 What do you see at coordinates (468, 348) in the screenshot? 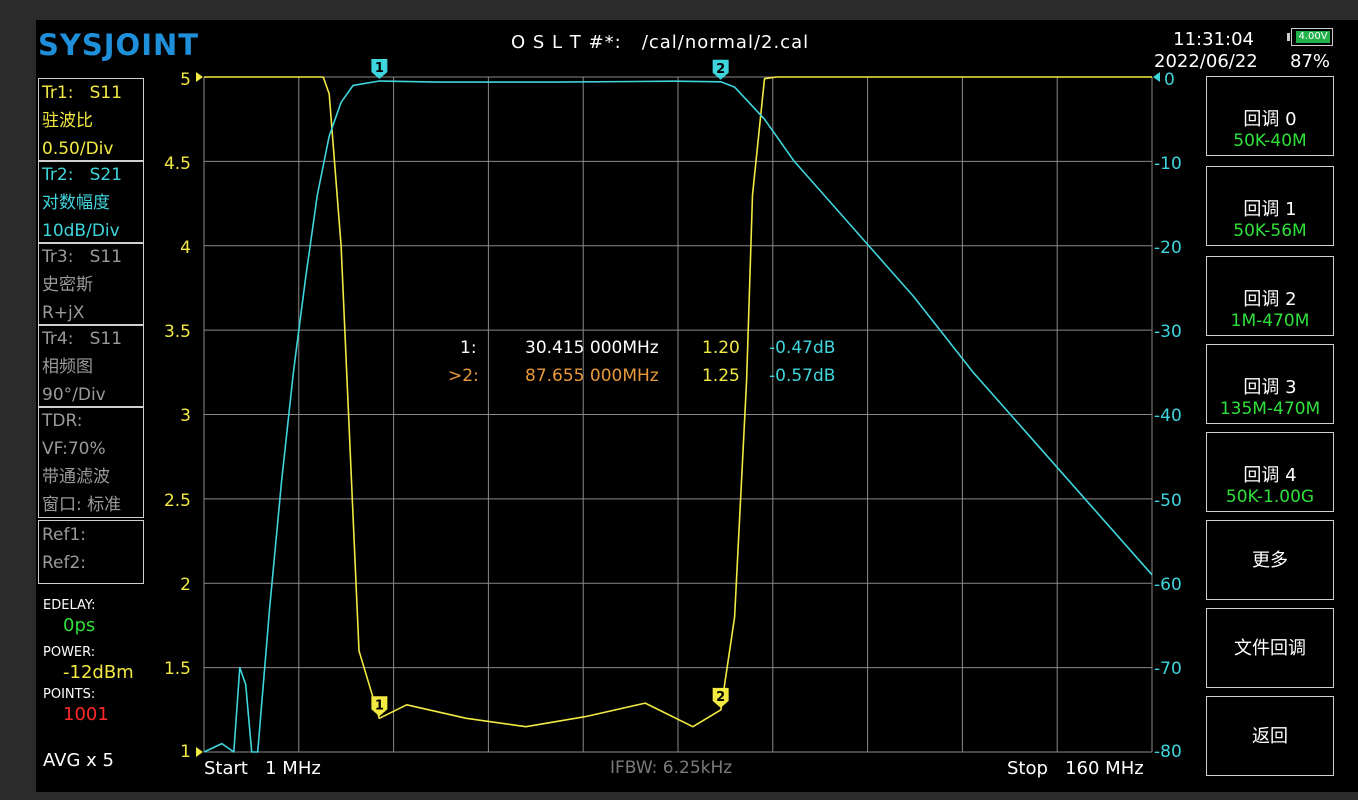
I see `marker-1-label: 1:` at bounding box center [468, 348].